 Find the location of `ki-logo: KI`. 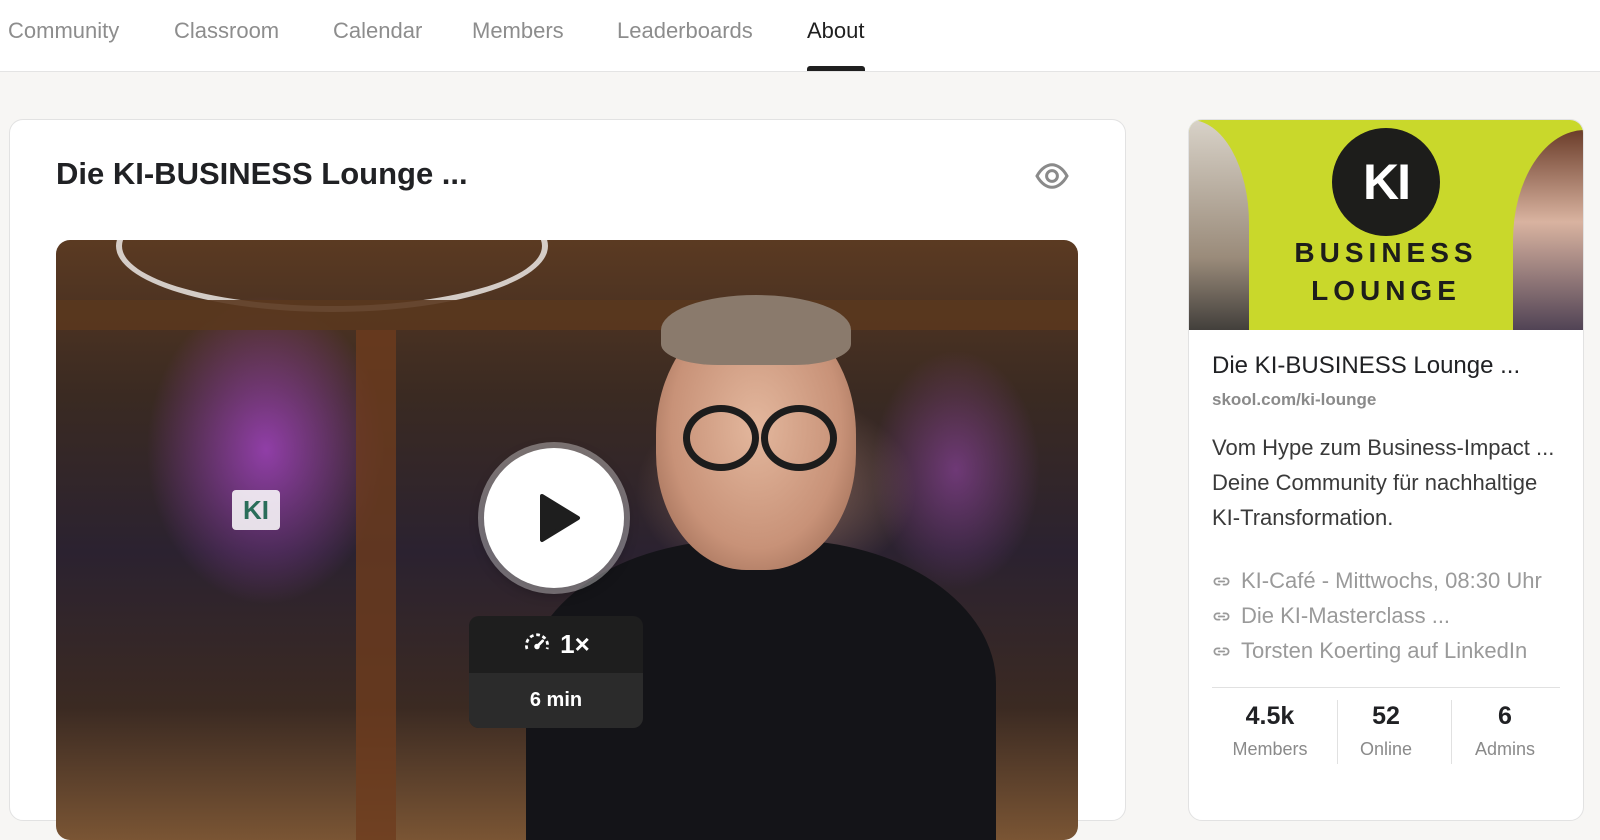

ki-logo: KI is located at coordinates (1386, 182).